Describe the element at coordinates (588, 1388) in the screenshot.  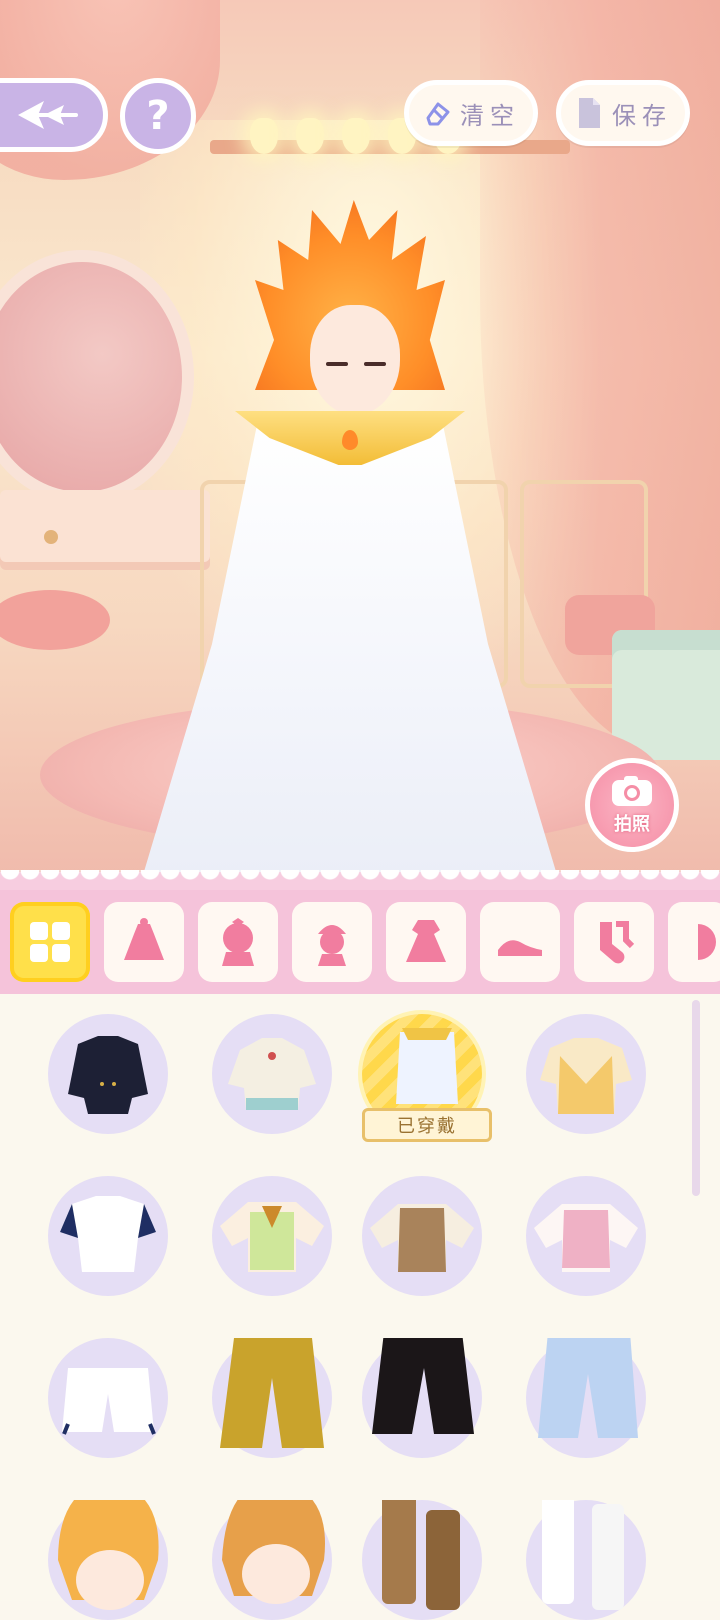
I see `blue-shorts-icon` at that location.